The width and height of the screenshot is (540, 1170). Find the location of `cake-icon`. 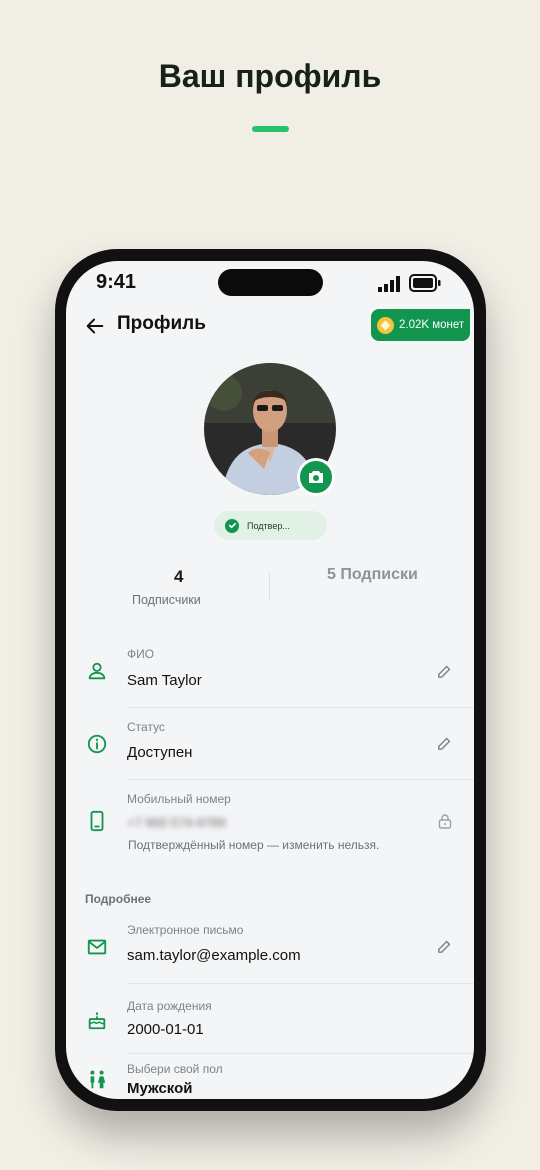

cake-icon is located at coordinates (97, 1020).